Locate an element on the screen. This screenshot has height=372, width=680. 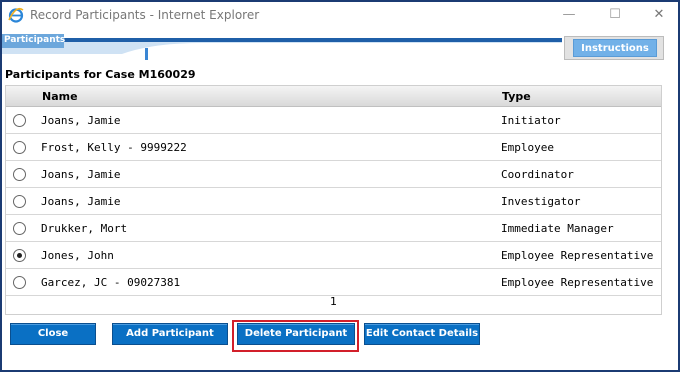
table-row: Joans, Jamie Initiator is located at coordinates (333, 120).